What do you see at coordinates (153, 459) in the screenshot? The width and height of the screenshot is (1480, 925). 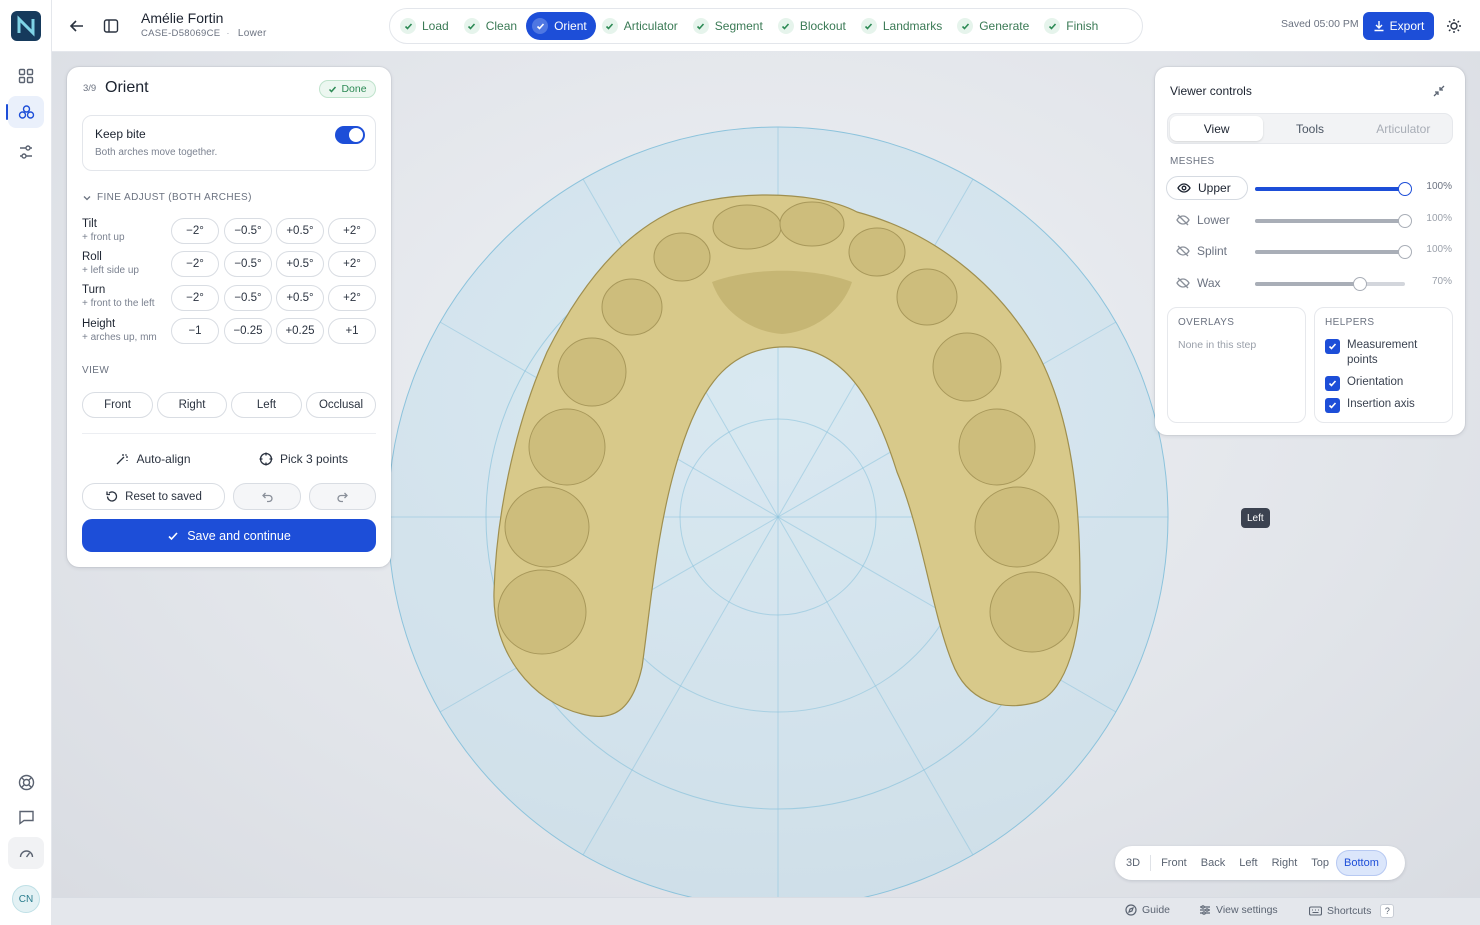 I see `auto-align-button: Auto-align` at bounding box center [153, 459].